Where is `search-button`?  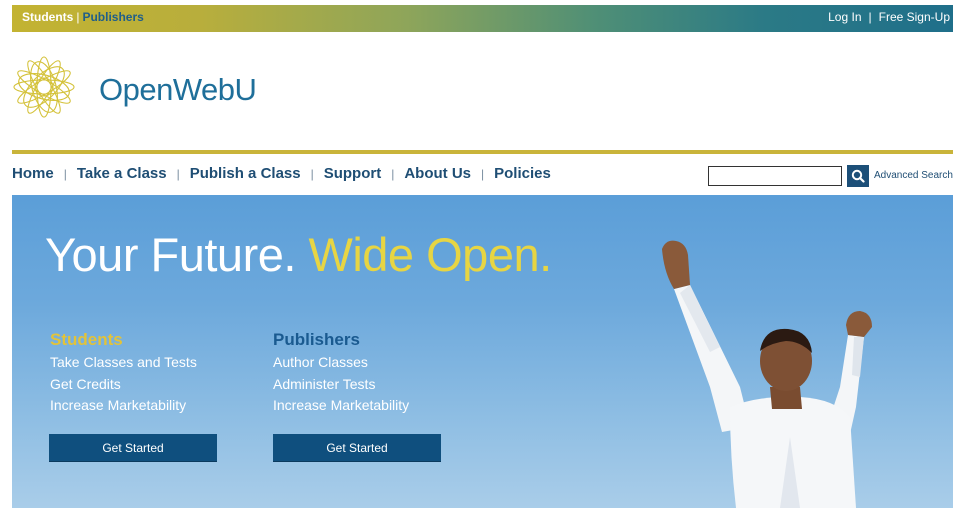
search-button is located at coordinates (858, 176).